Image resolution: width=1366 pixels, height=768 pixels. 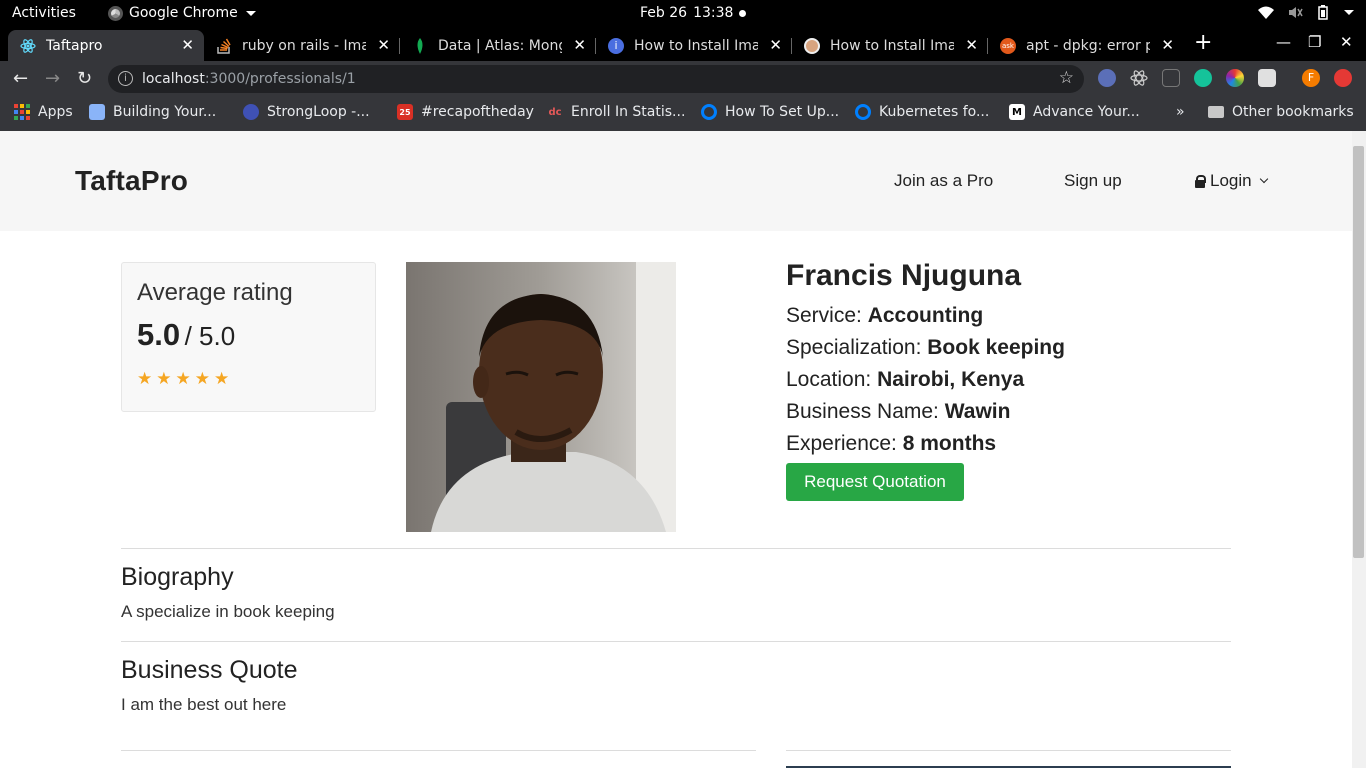 What do you see at coordinates (1283, 42) in the screenshot?
I see `minimize-icon: —` at bounding box center [1283, 42].